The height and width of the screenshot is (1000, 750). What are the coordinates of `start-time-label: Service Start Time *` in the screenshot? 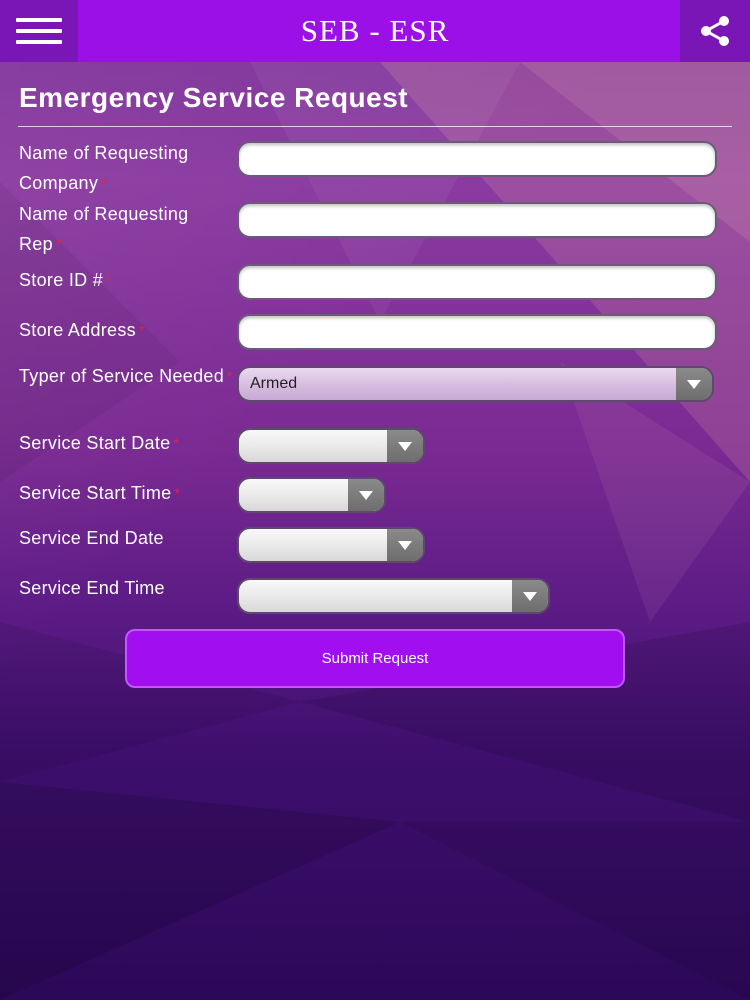 It's located at (100, 493).